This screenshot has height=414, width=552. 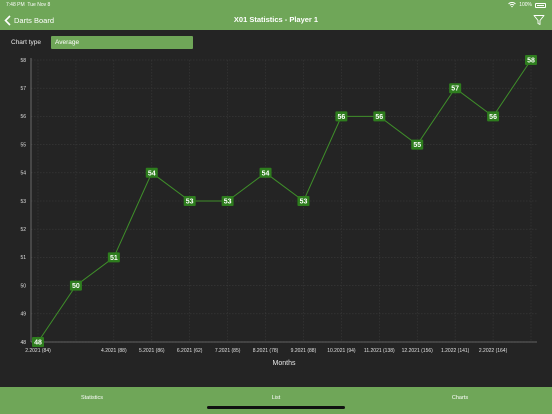 What do you see at coordinates (23, 145) in the screenshot?
I see `y-tick-label: 55` at bounding box center [23, 145].